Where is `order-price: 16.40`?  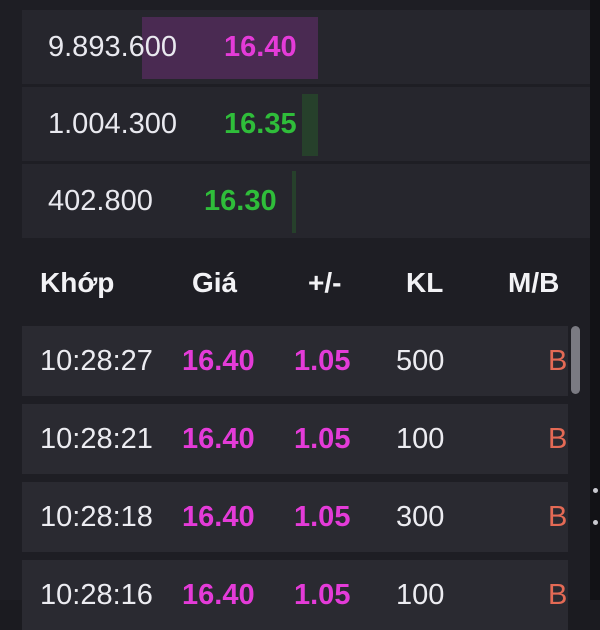
order-price: 16.40 is located at coordinates (260, 47).